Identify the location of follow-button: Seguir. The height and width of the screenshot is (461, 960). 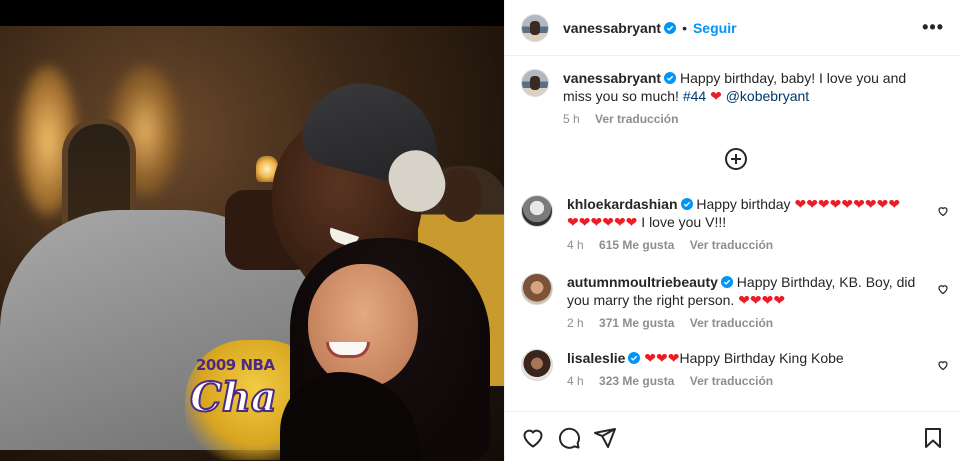
(715, 28).